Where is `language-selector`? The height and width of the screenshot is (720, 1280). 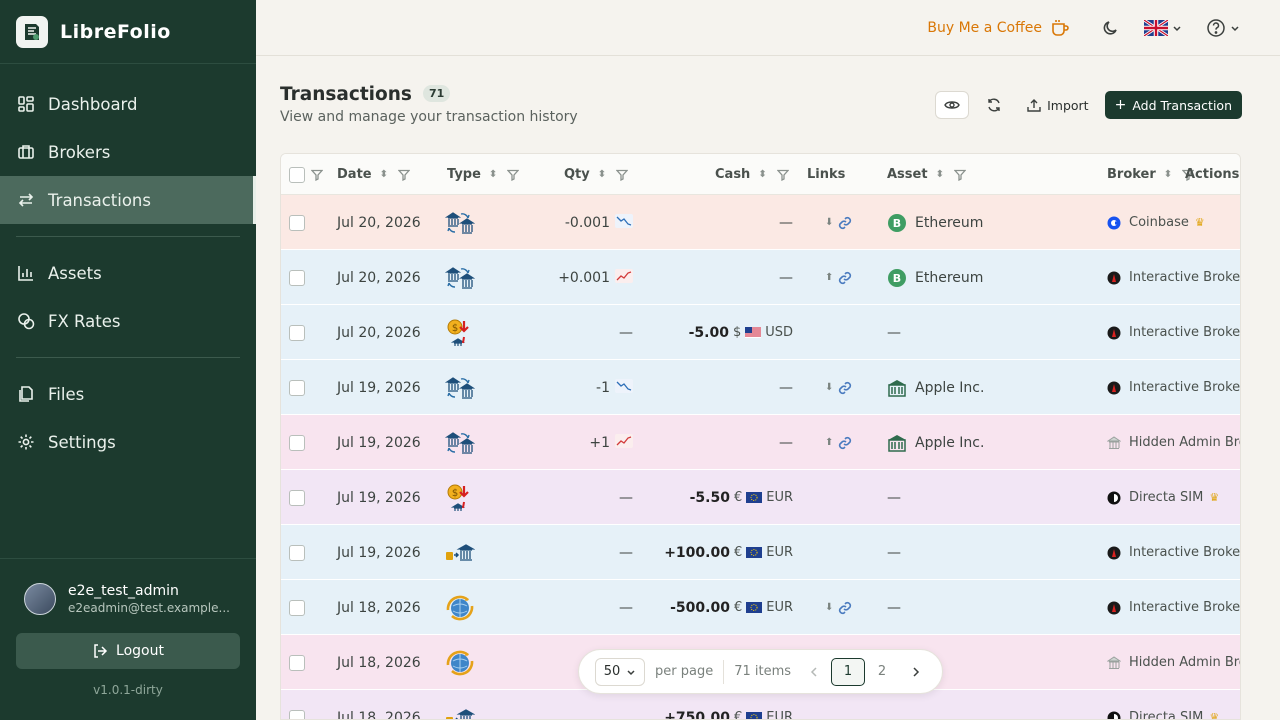
language-selector is located at coordinates (1163, 27).